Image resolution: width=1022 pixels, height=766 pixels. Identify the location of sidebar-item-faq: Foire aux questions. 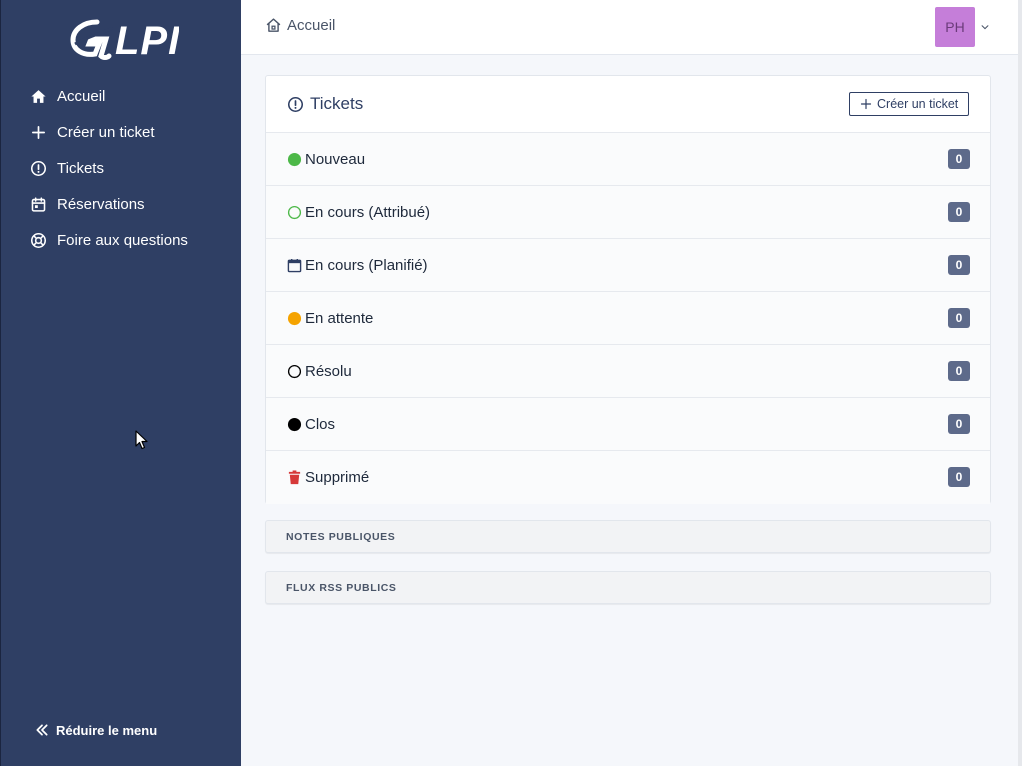
(121, 240).